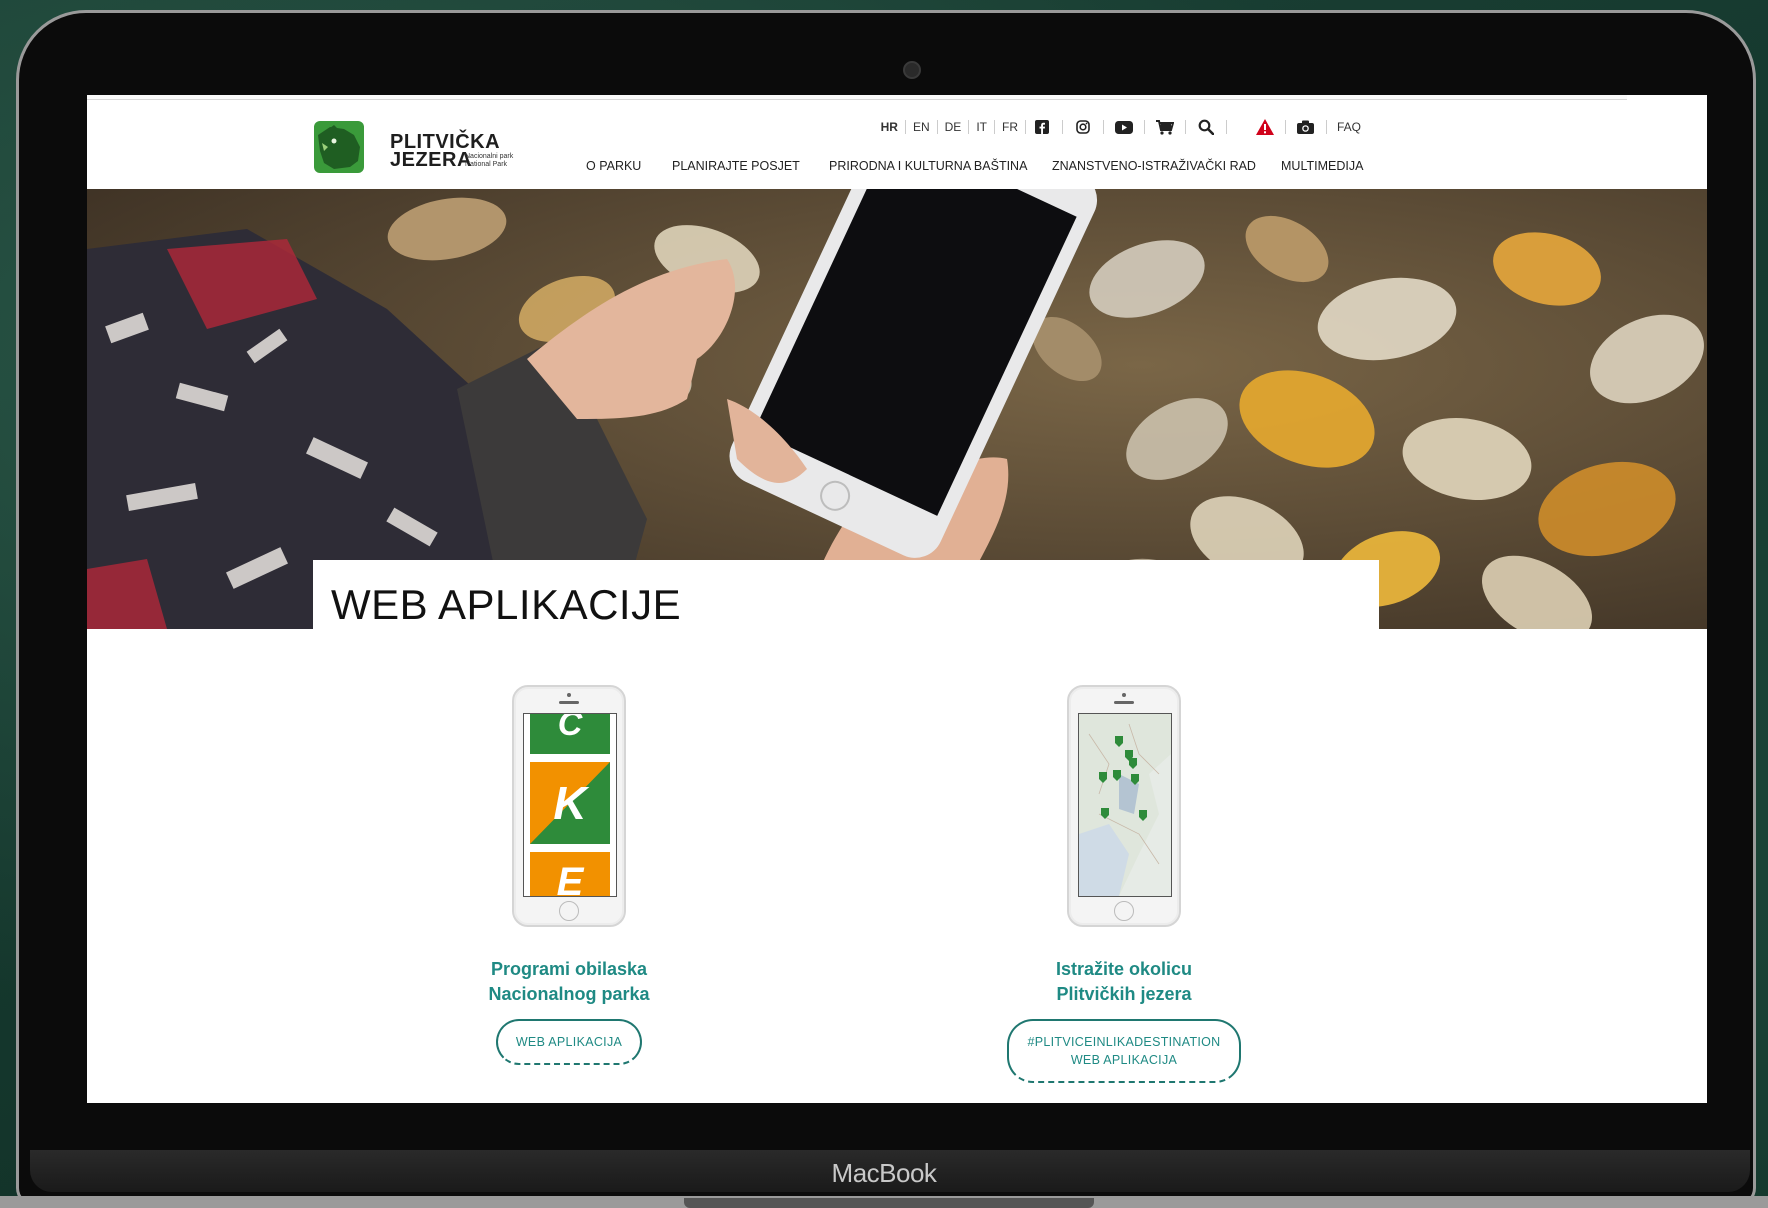  Describe the element at coordinates (1010, 127) in the screenshot. I see `lang-fr: FR` at that location.